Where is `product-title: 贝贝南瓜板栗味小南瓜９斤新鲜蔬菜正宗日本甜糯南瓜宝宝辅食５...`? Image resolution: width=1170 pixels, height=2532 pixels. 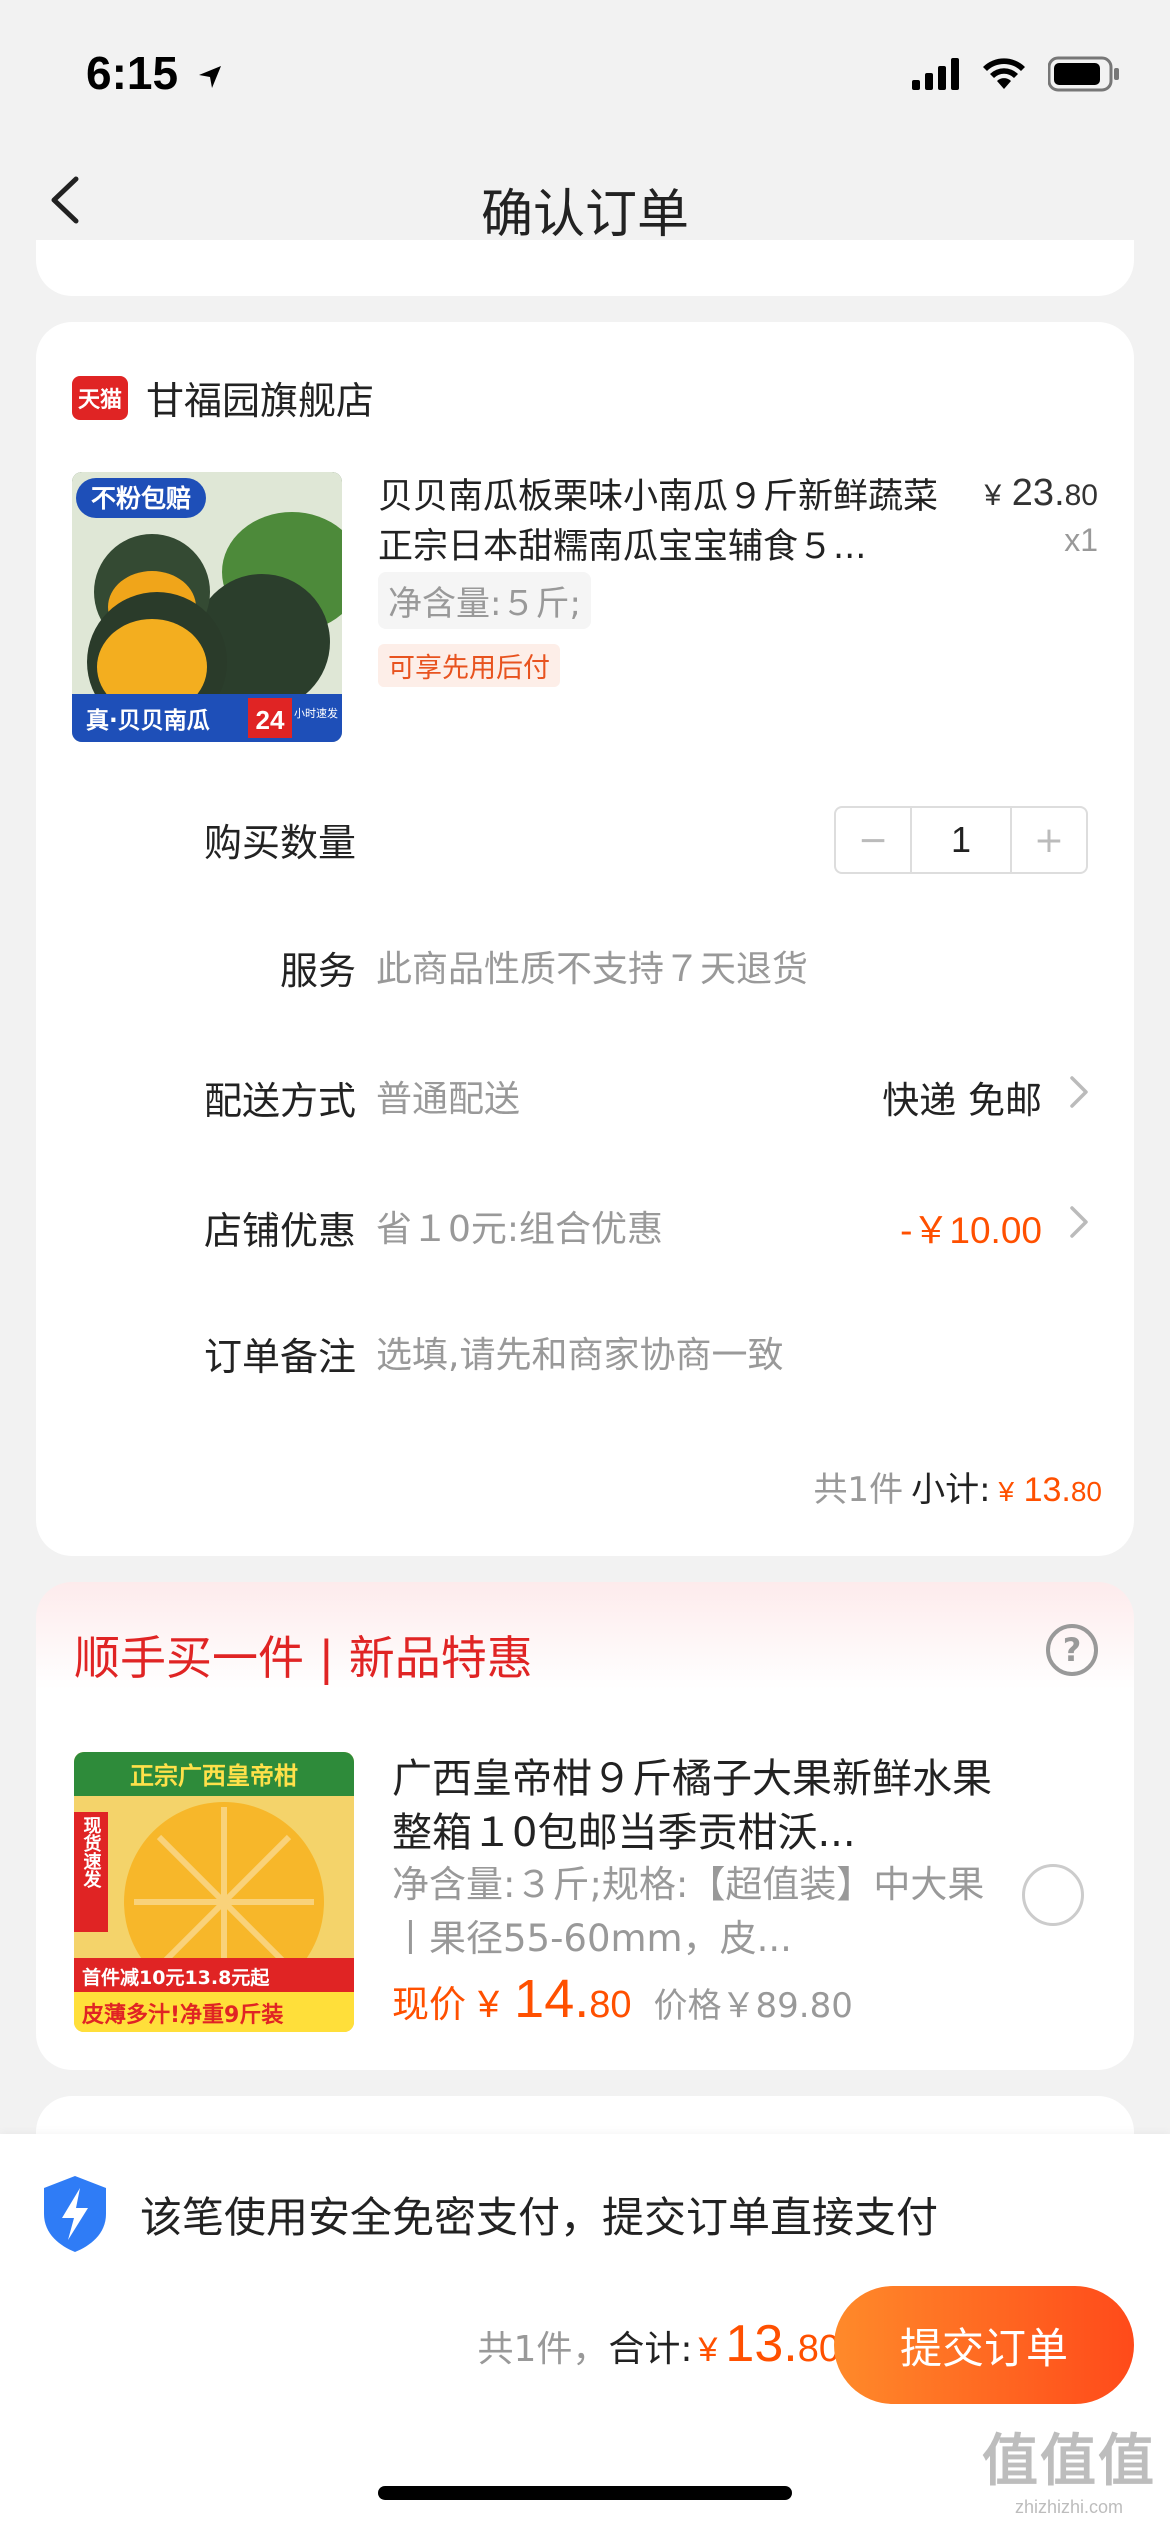 product-title: 贝贝南瓜板栗味小南瓜９斤新鲜蔬菜正宗日本甜糯南瓜宝宝辅食５... is located at coordinates (658, 522).